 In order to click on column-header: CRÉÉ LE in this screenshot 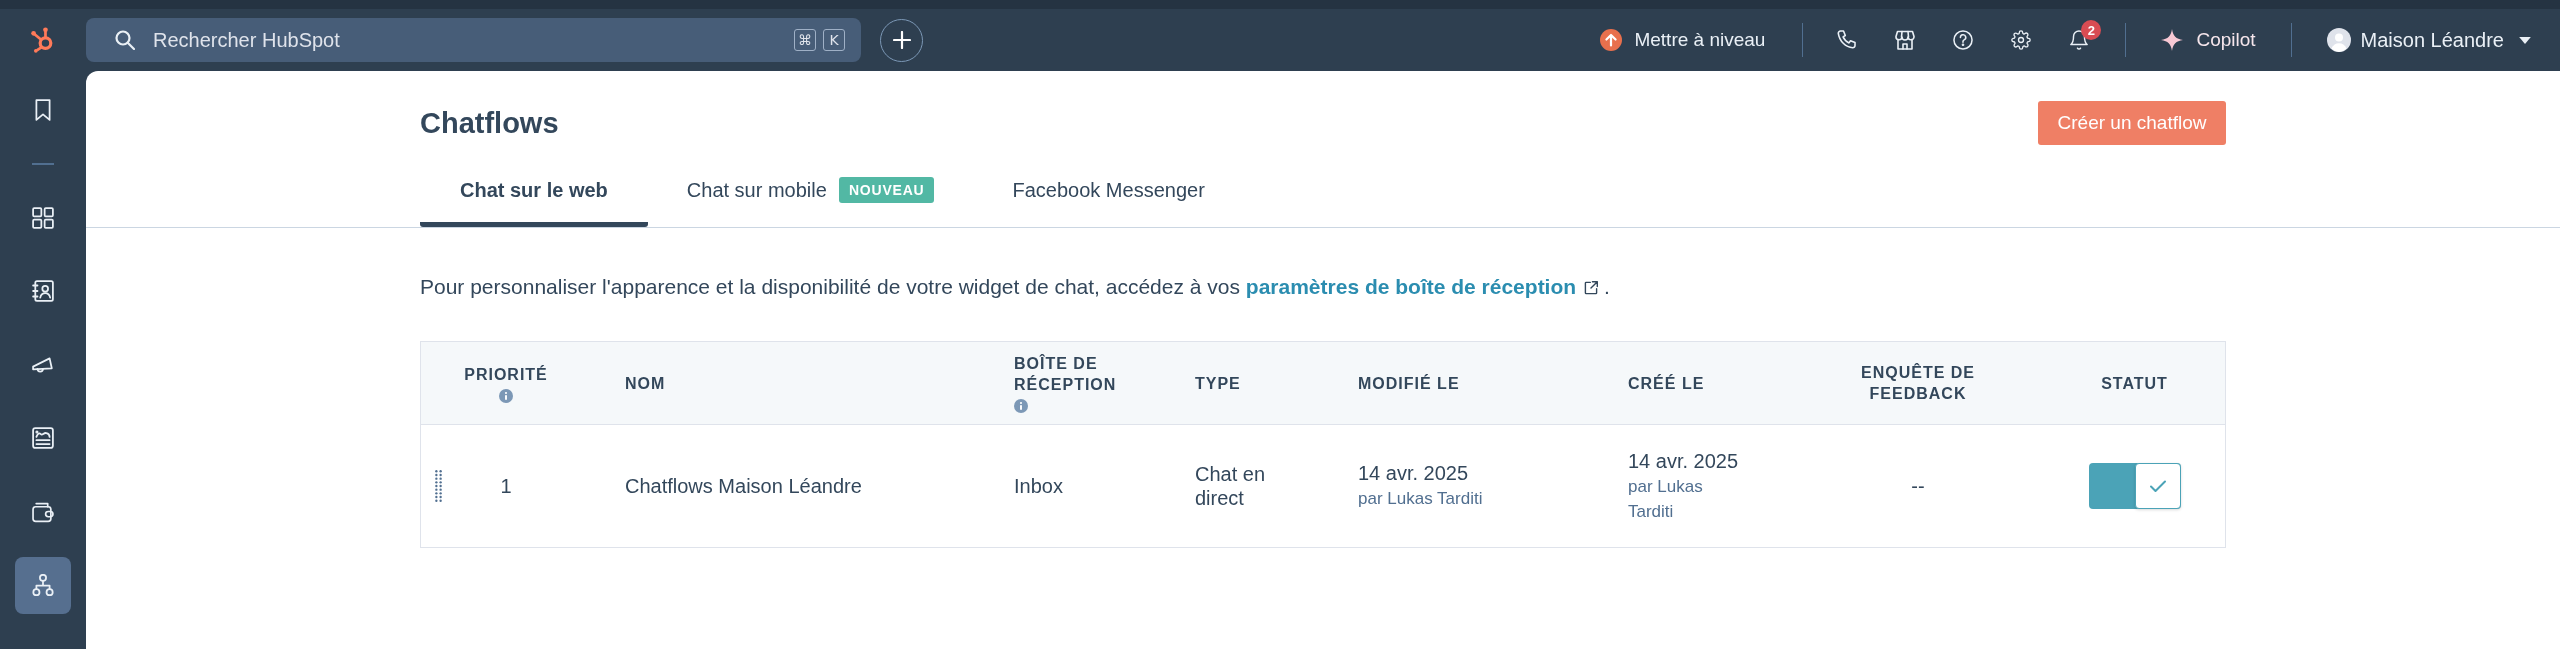, I will do `click(1666, 383)`.